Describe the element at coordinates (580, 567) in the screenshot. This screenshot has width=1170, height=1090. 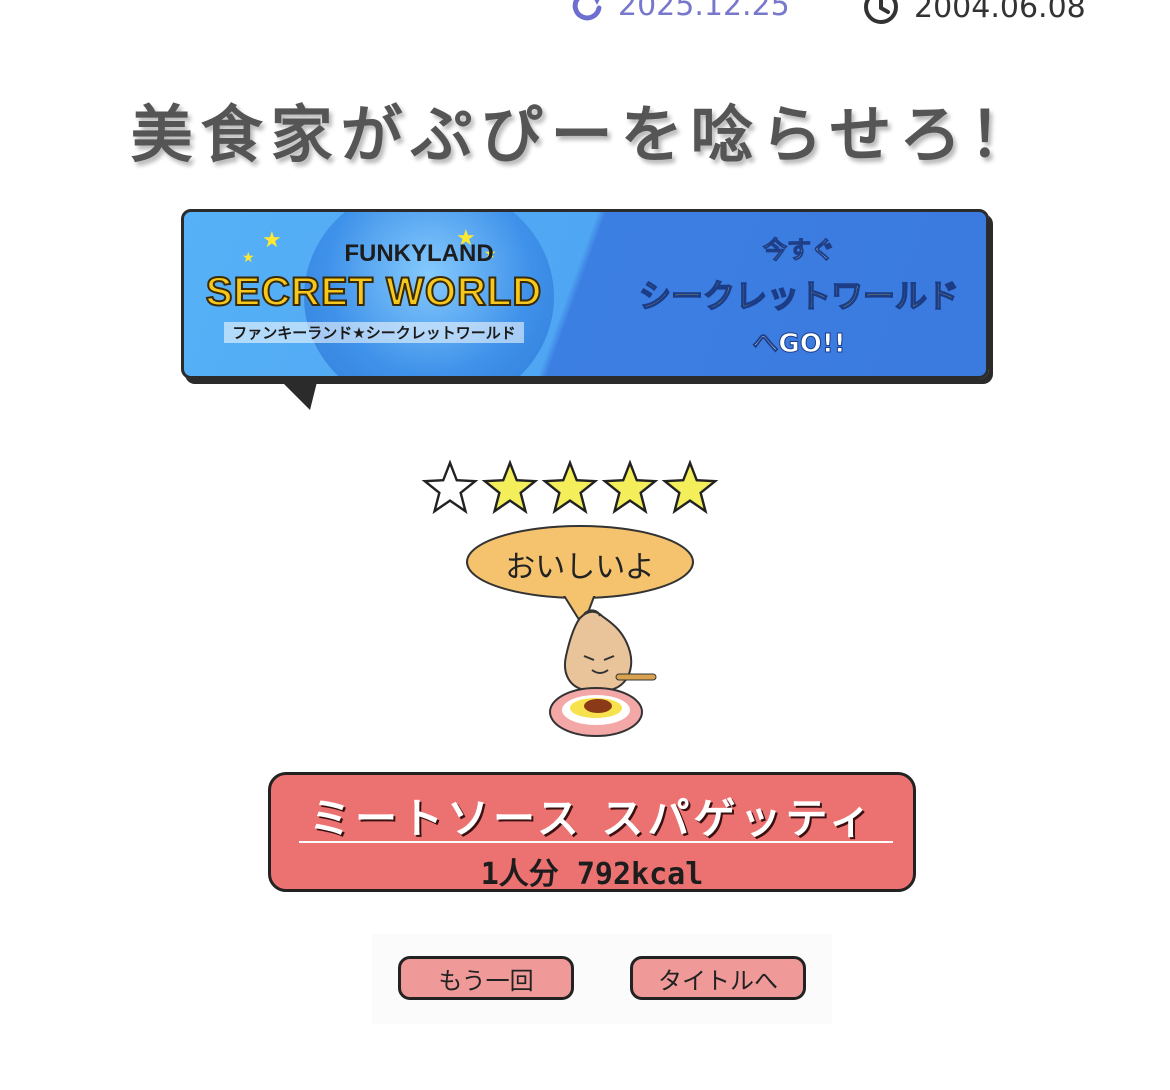
I see `speech-text: おいしいよ` at that location.